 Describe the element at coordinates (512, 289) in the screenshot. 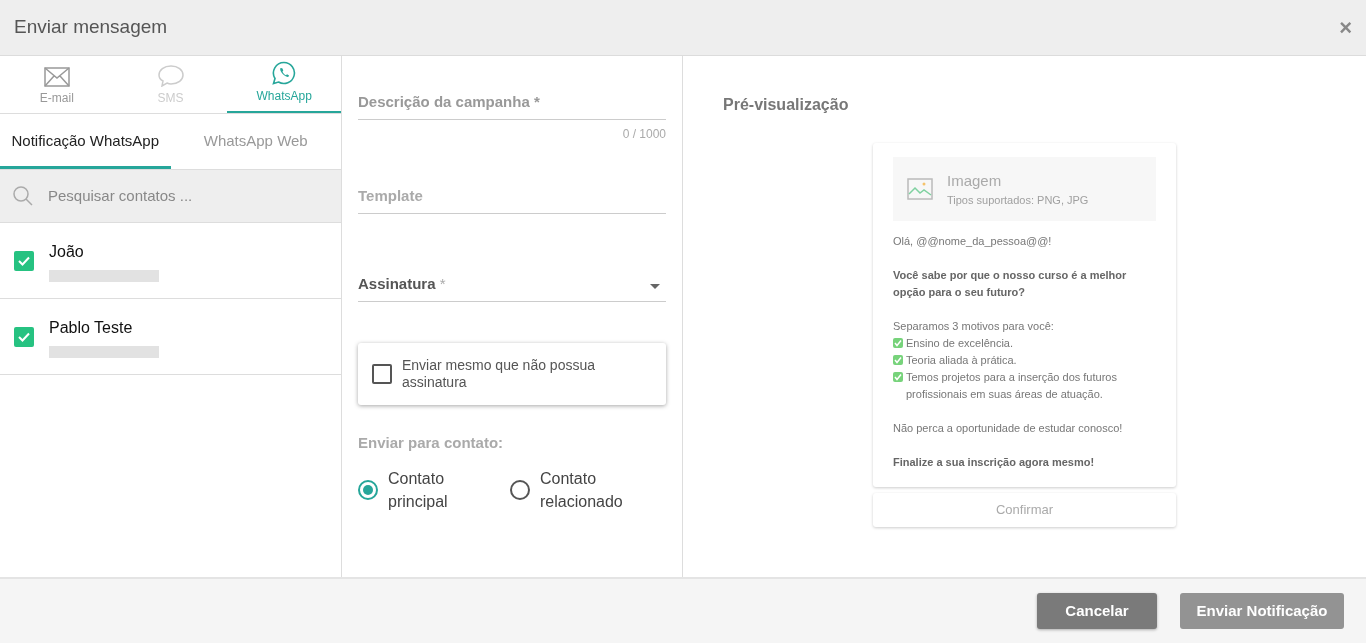

I see `signature-select: Assinatura *` at that location.